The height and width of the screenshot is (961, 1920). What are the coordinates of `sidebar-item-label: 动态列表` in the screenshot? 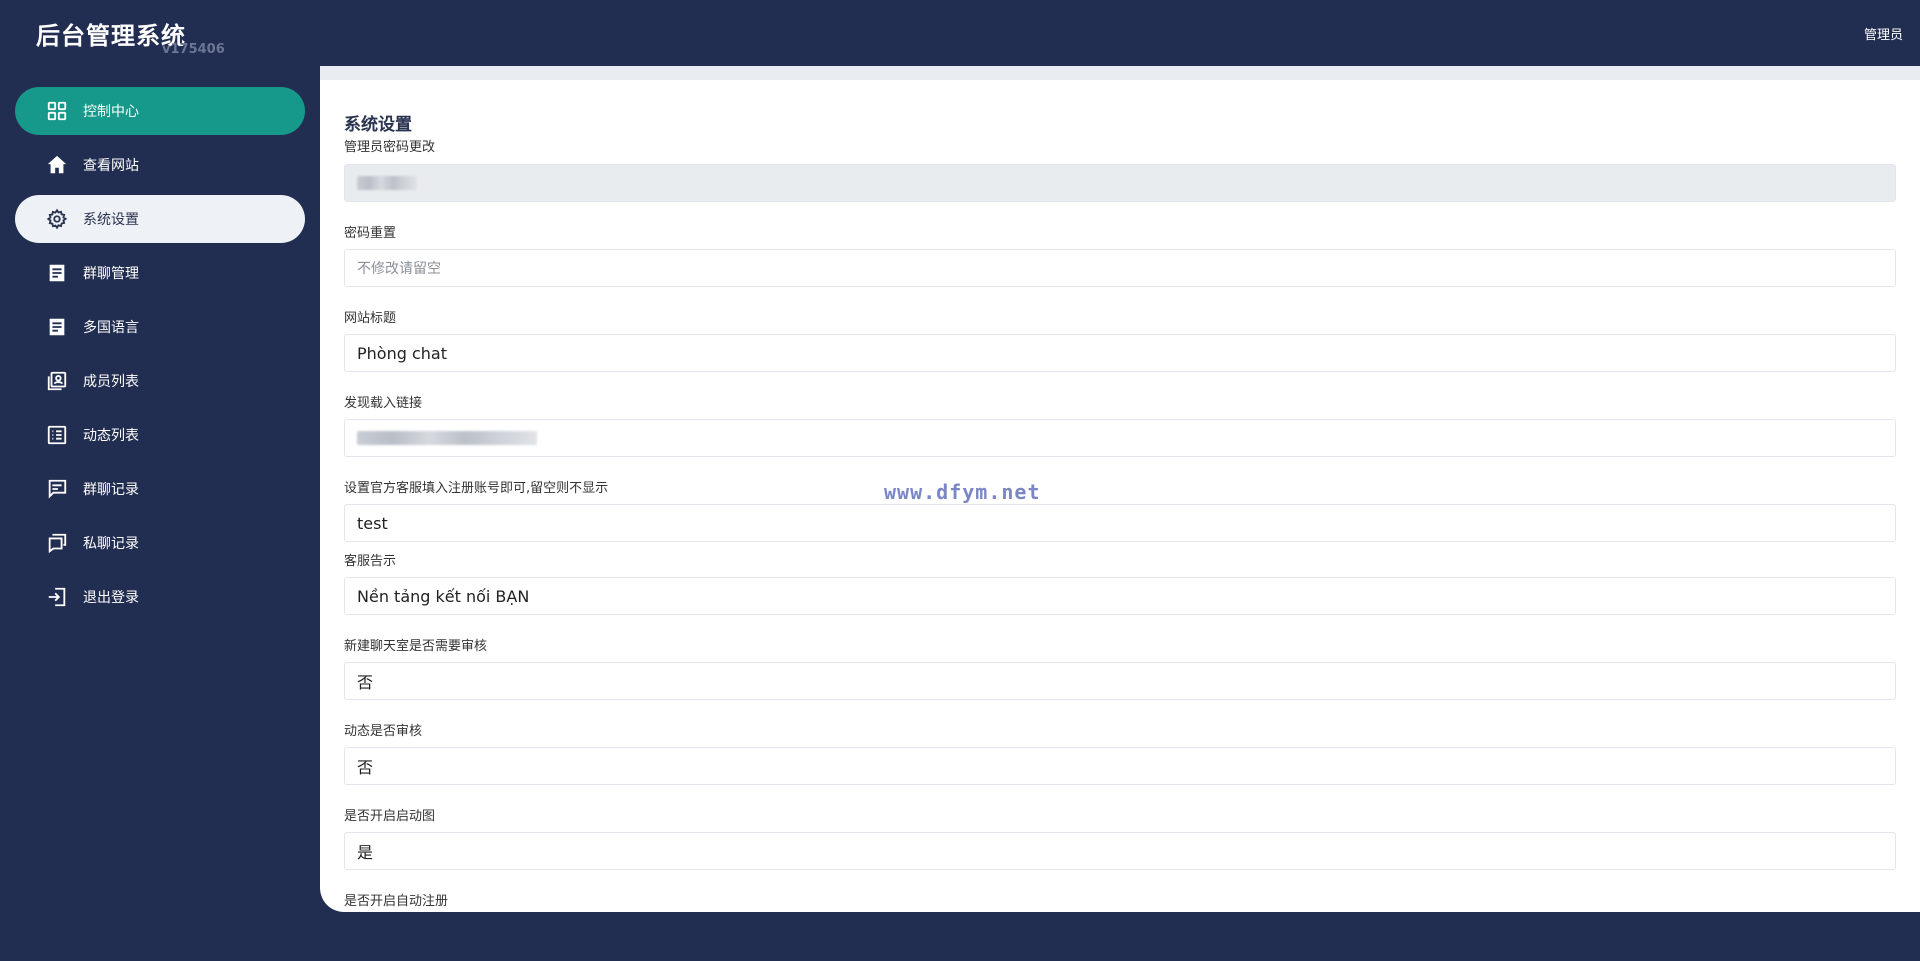 It's located at (111, 436).